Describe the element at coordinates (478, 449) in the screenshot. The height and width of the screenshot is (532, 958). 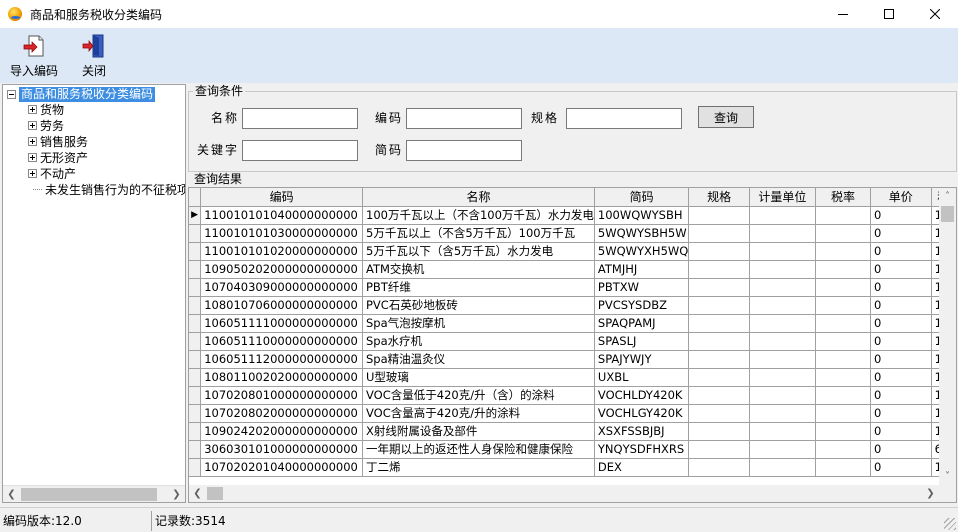
I see `table-cell: 一年期以上的返还性人身保险和健康保险` at that location.